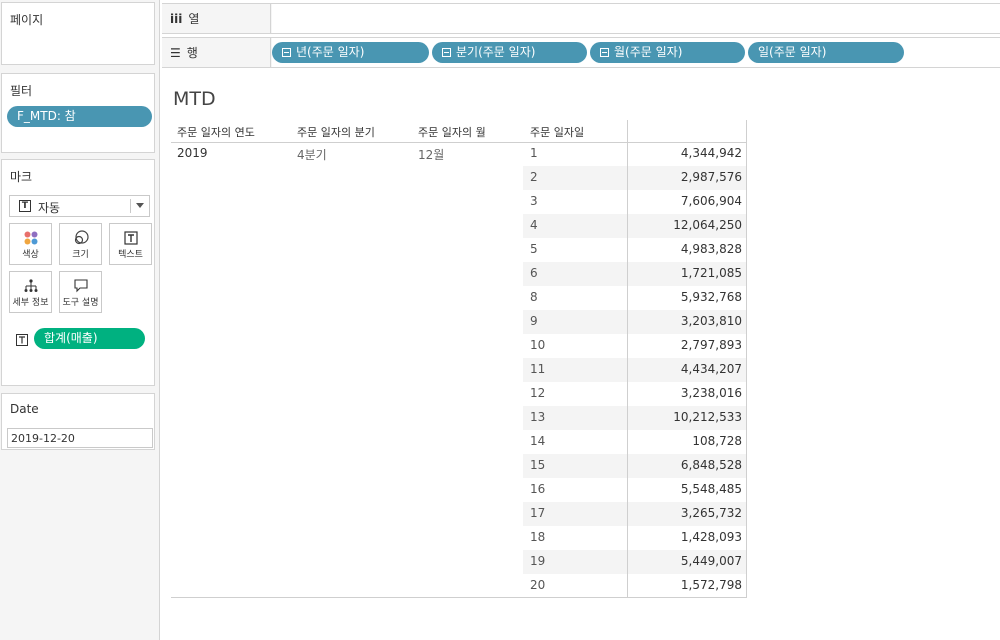 Image resolution: width=1000 pixels, height=640 pixels. Describe the element at coordinates (538, 561) in the screenshot. I see `day-cell: 19` at that location.